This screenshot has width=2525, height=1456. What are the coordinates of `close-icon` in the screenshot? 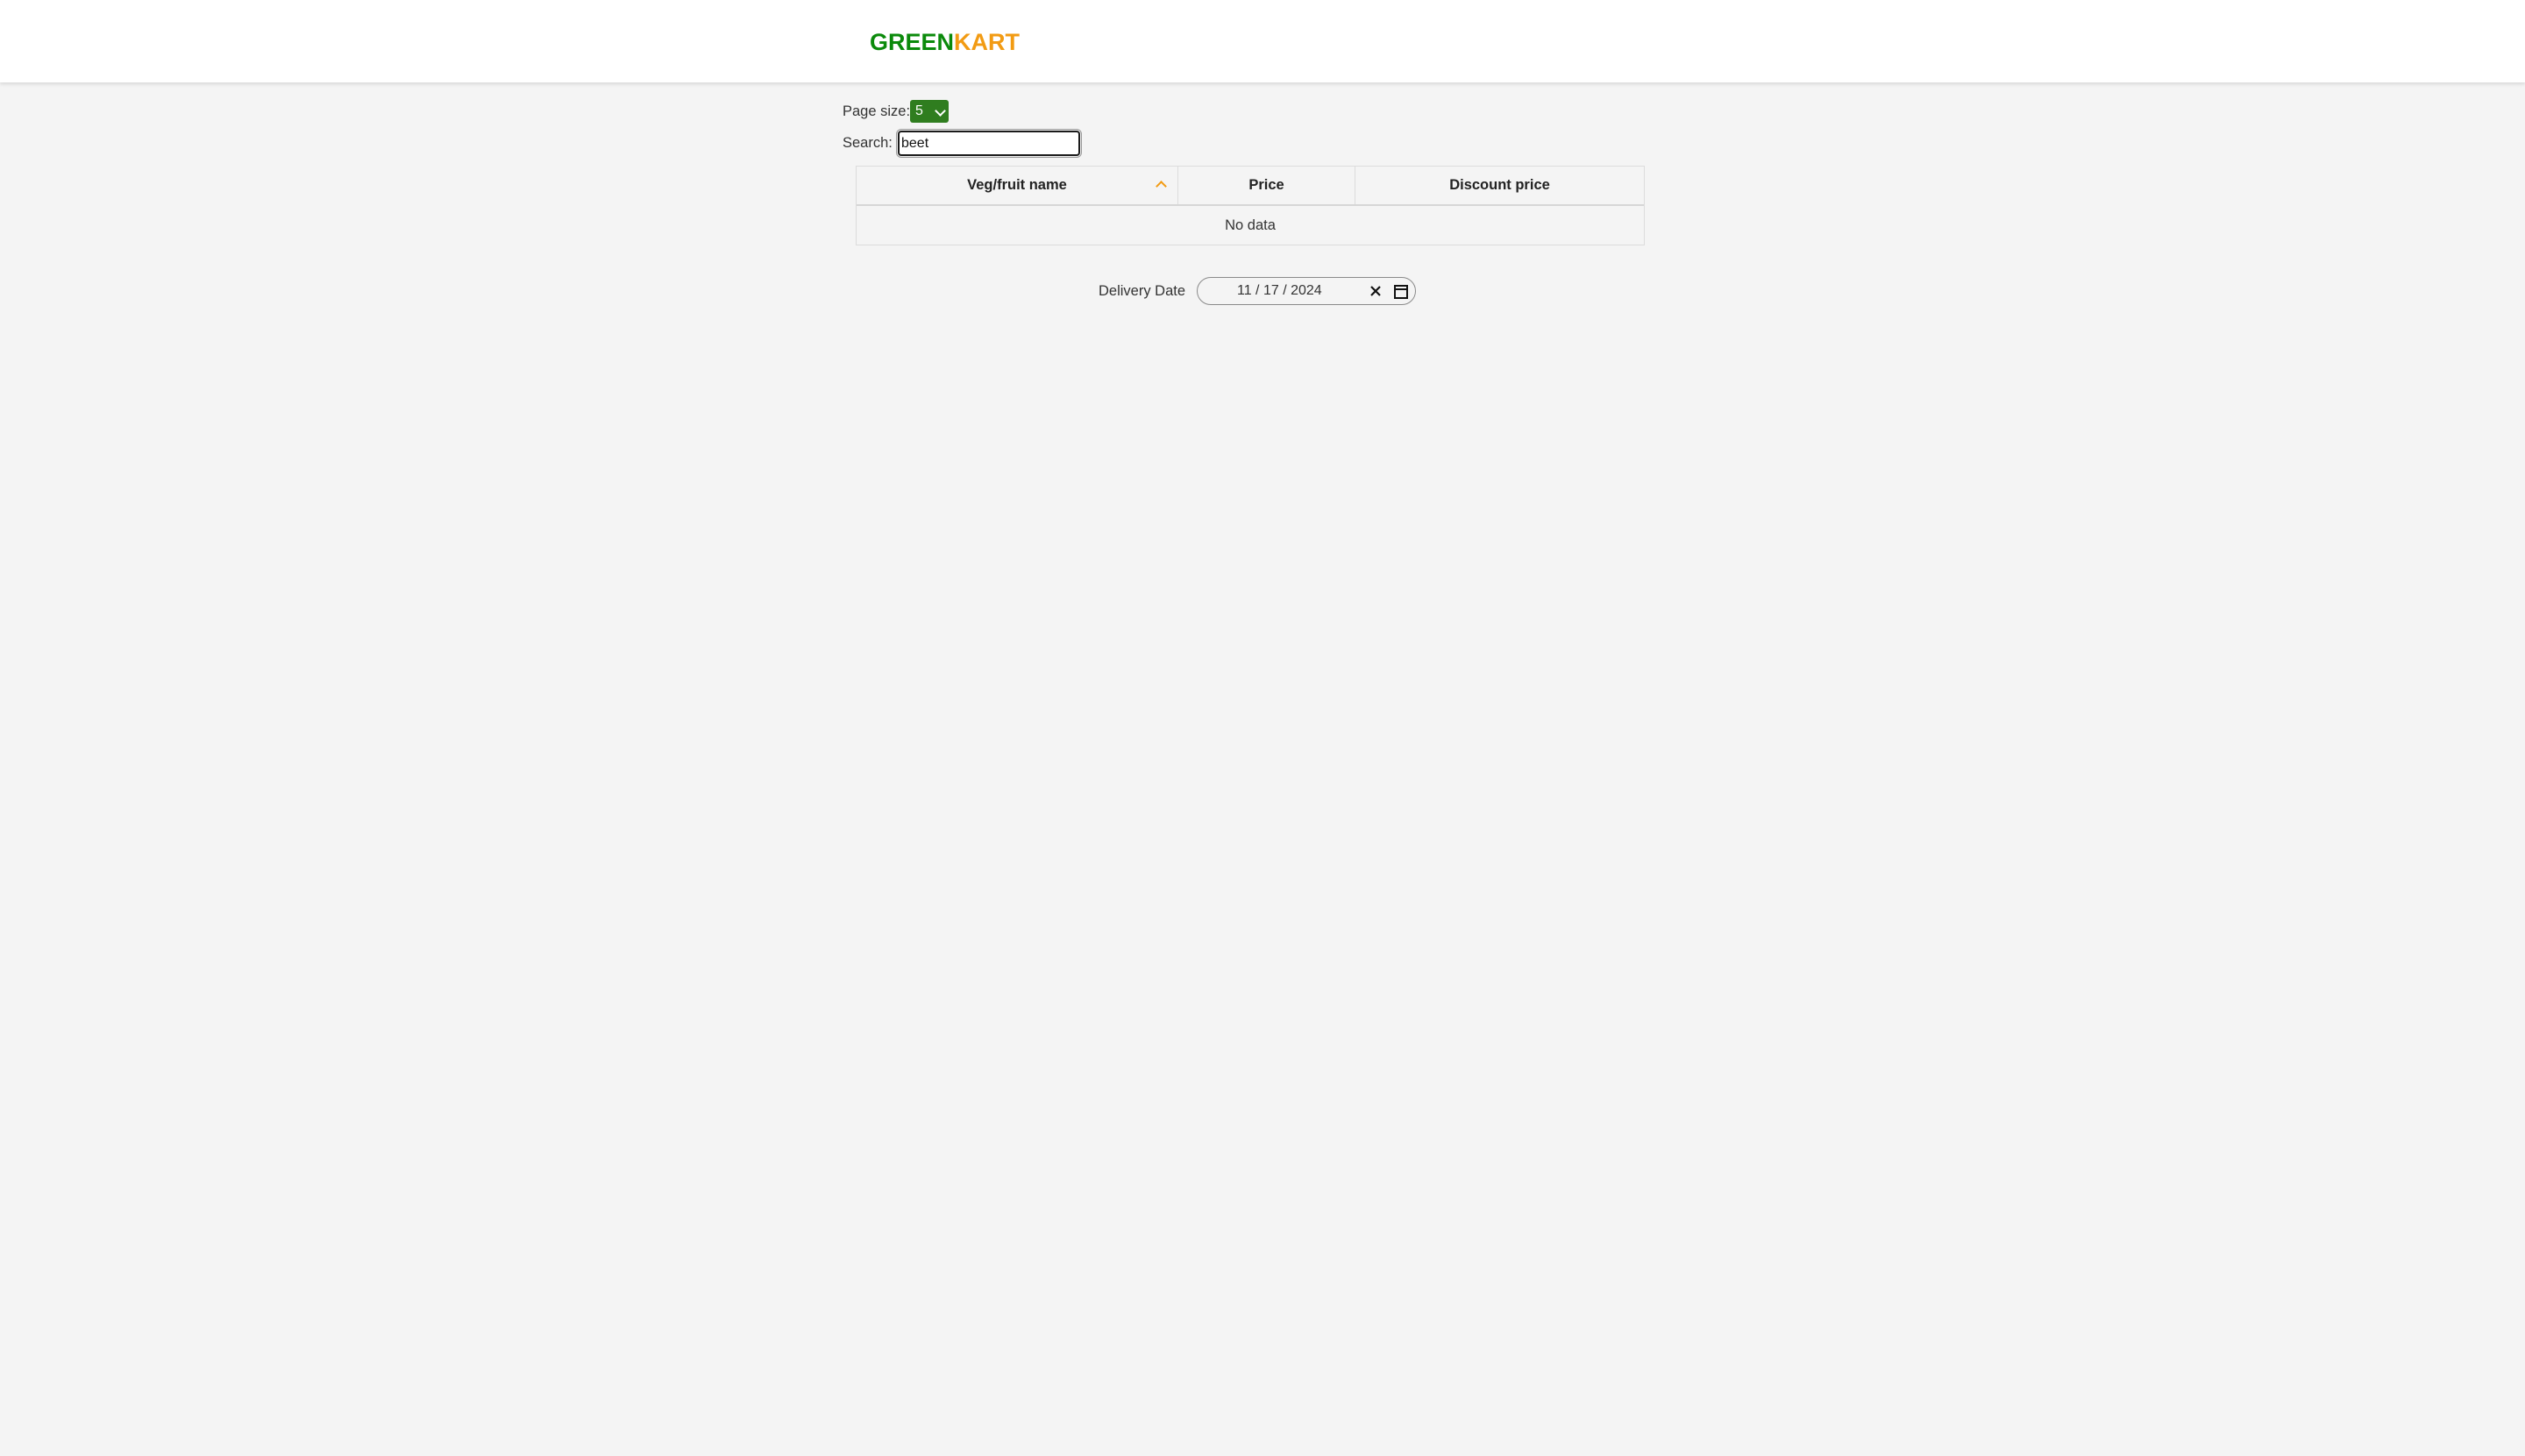 It's located at (1375, 291).